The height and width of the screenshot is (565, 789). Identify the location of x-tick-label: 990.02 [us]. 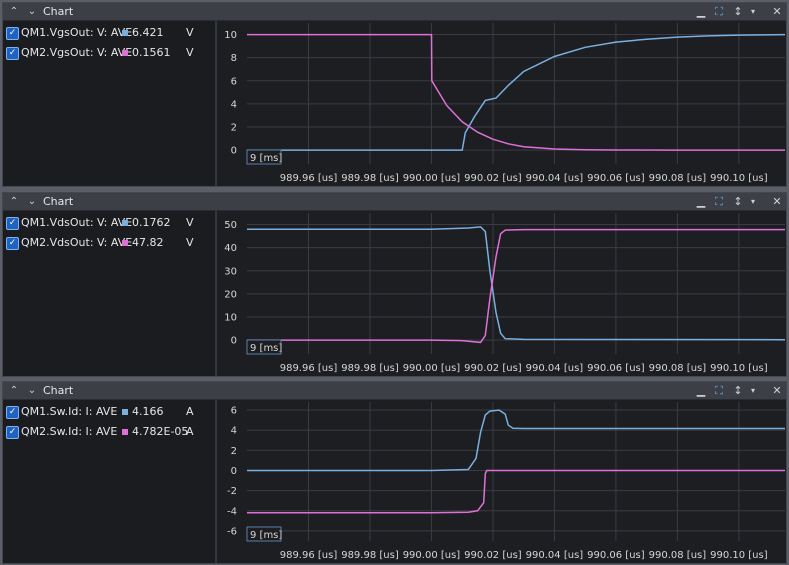
(493, 178).